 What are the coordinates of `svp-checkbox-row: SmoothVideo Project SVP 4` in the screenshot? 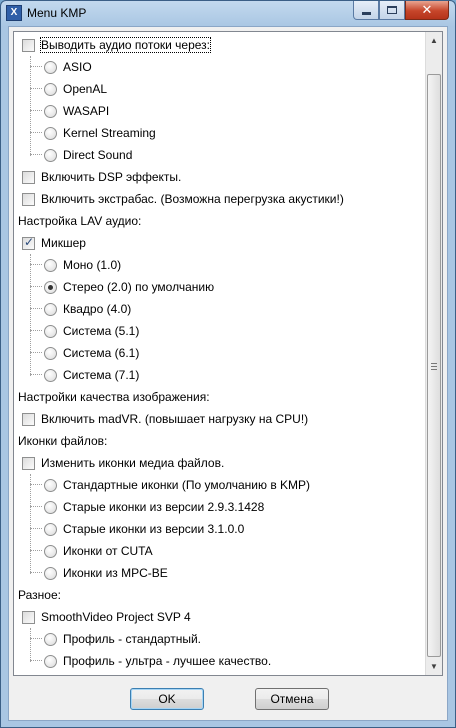 It's located at (220, 617).